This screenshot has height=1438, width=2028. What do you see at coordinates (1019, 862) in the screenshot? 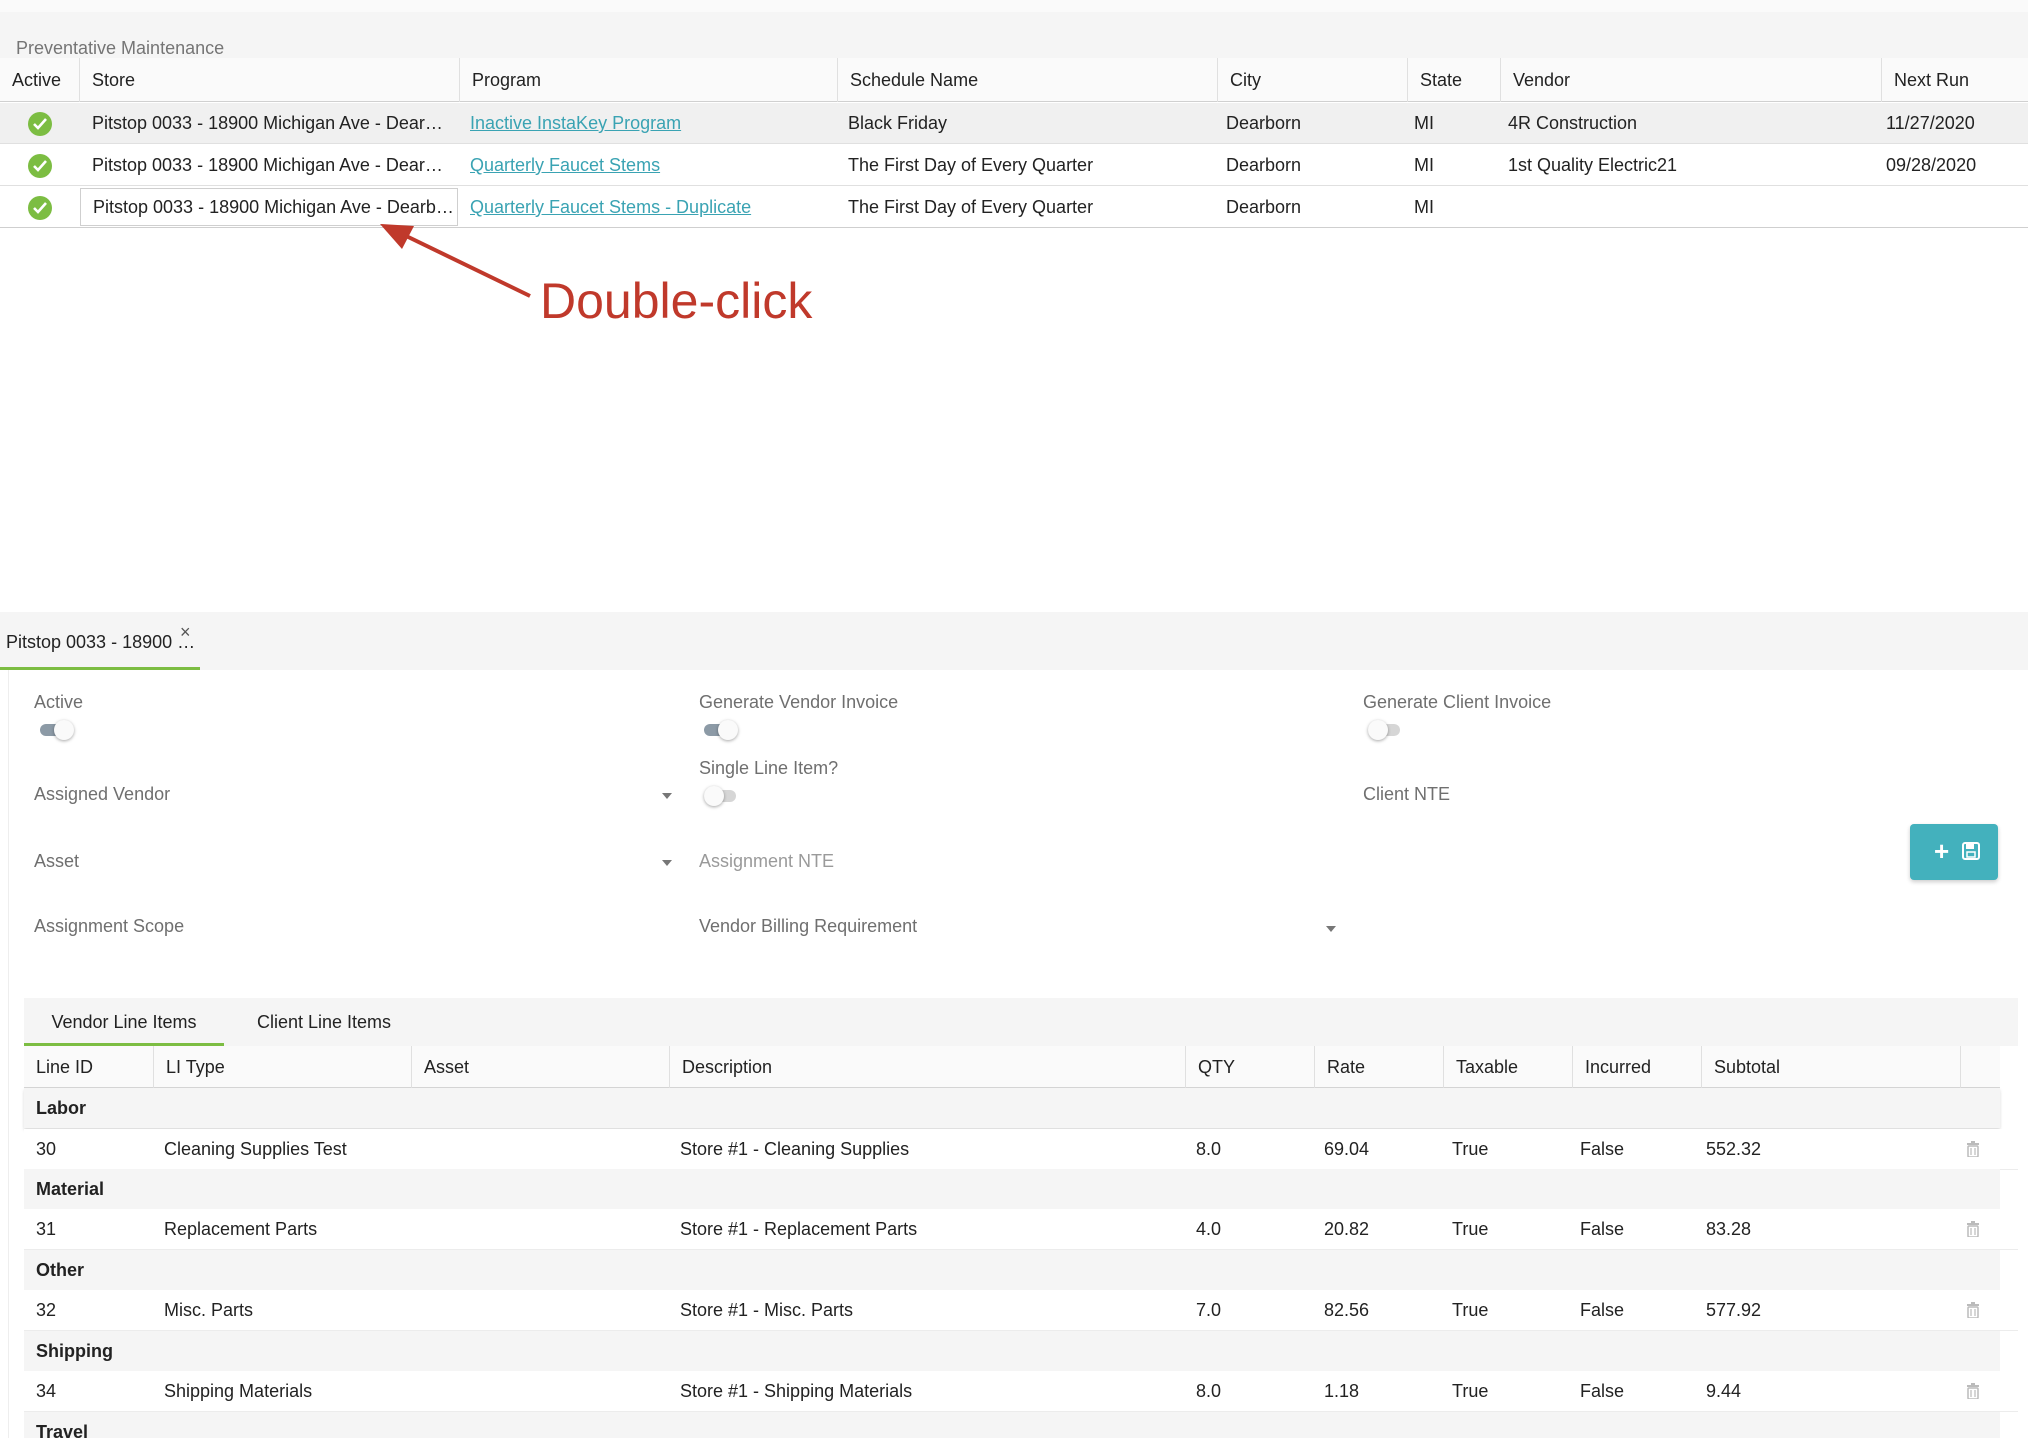
I see `assignment-nte-input` at bounding box center [1019, 862].